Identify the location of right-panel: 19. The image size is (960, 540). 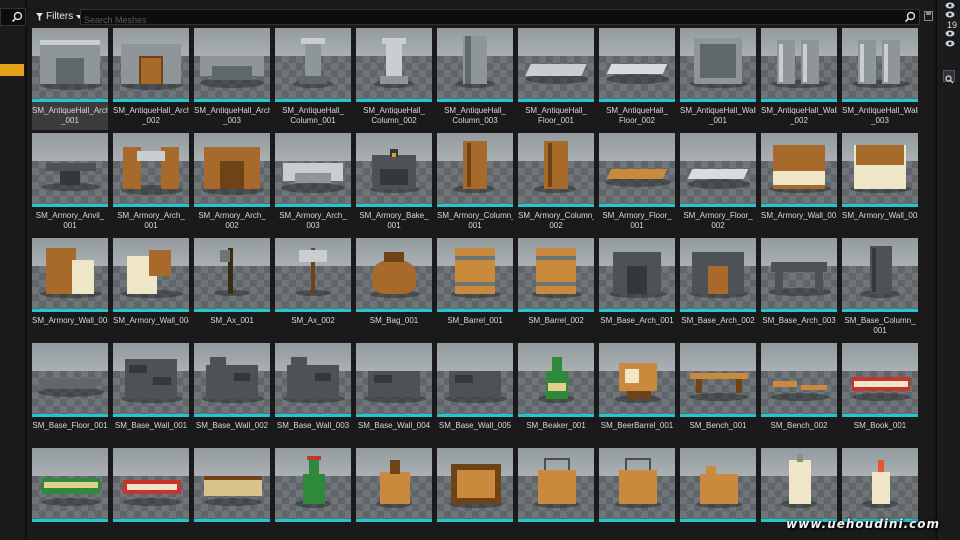
(948, 270).